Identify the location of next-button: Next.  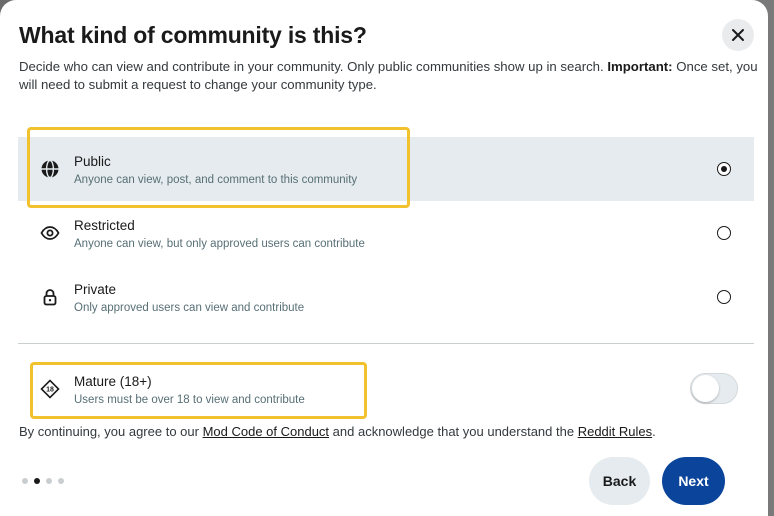
(693, 481).